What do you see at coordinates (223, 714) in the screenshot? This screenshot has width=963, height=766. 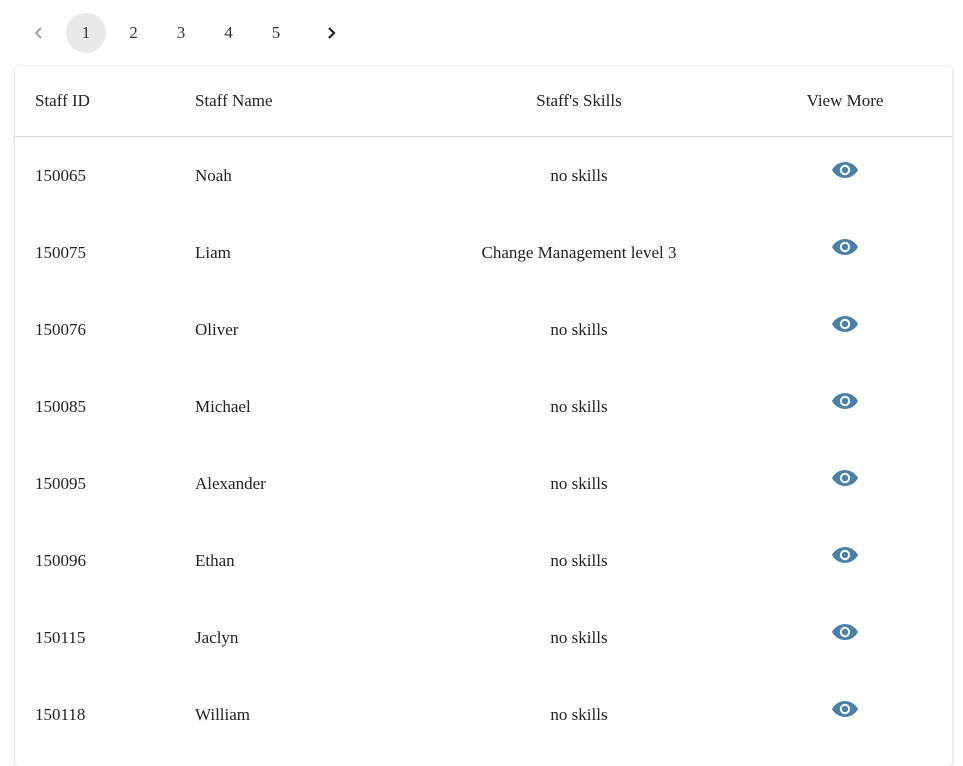 I see `staff-name-cell: William` at bounding box center [223, 714].